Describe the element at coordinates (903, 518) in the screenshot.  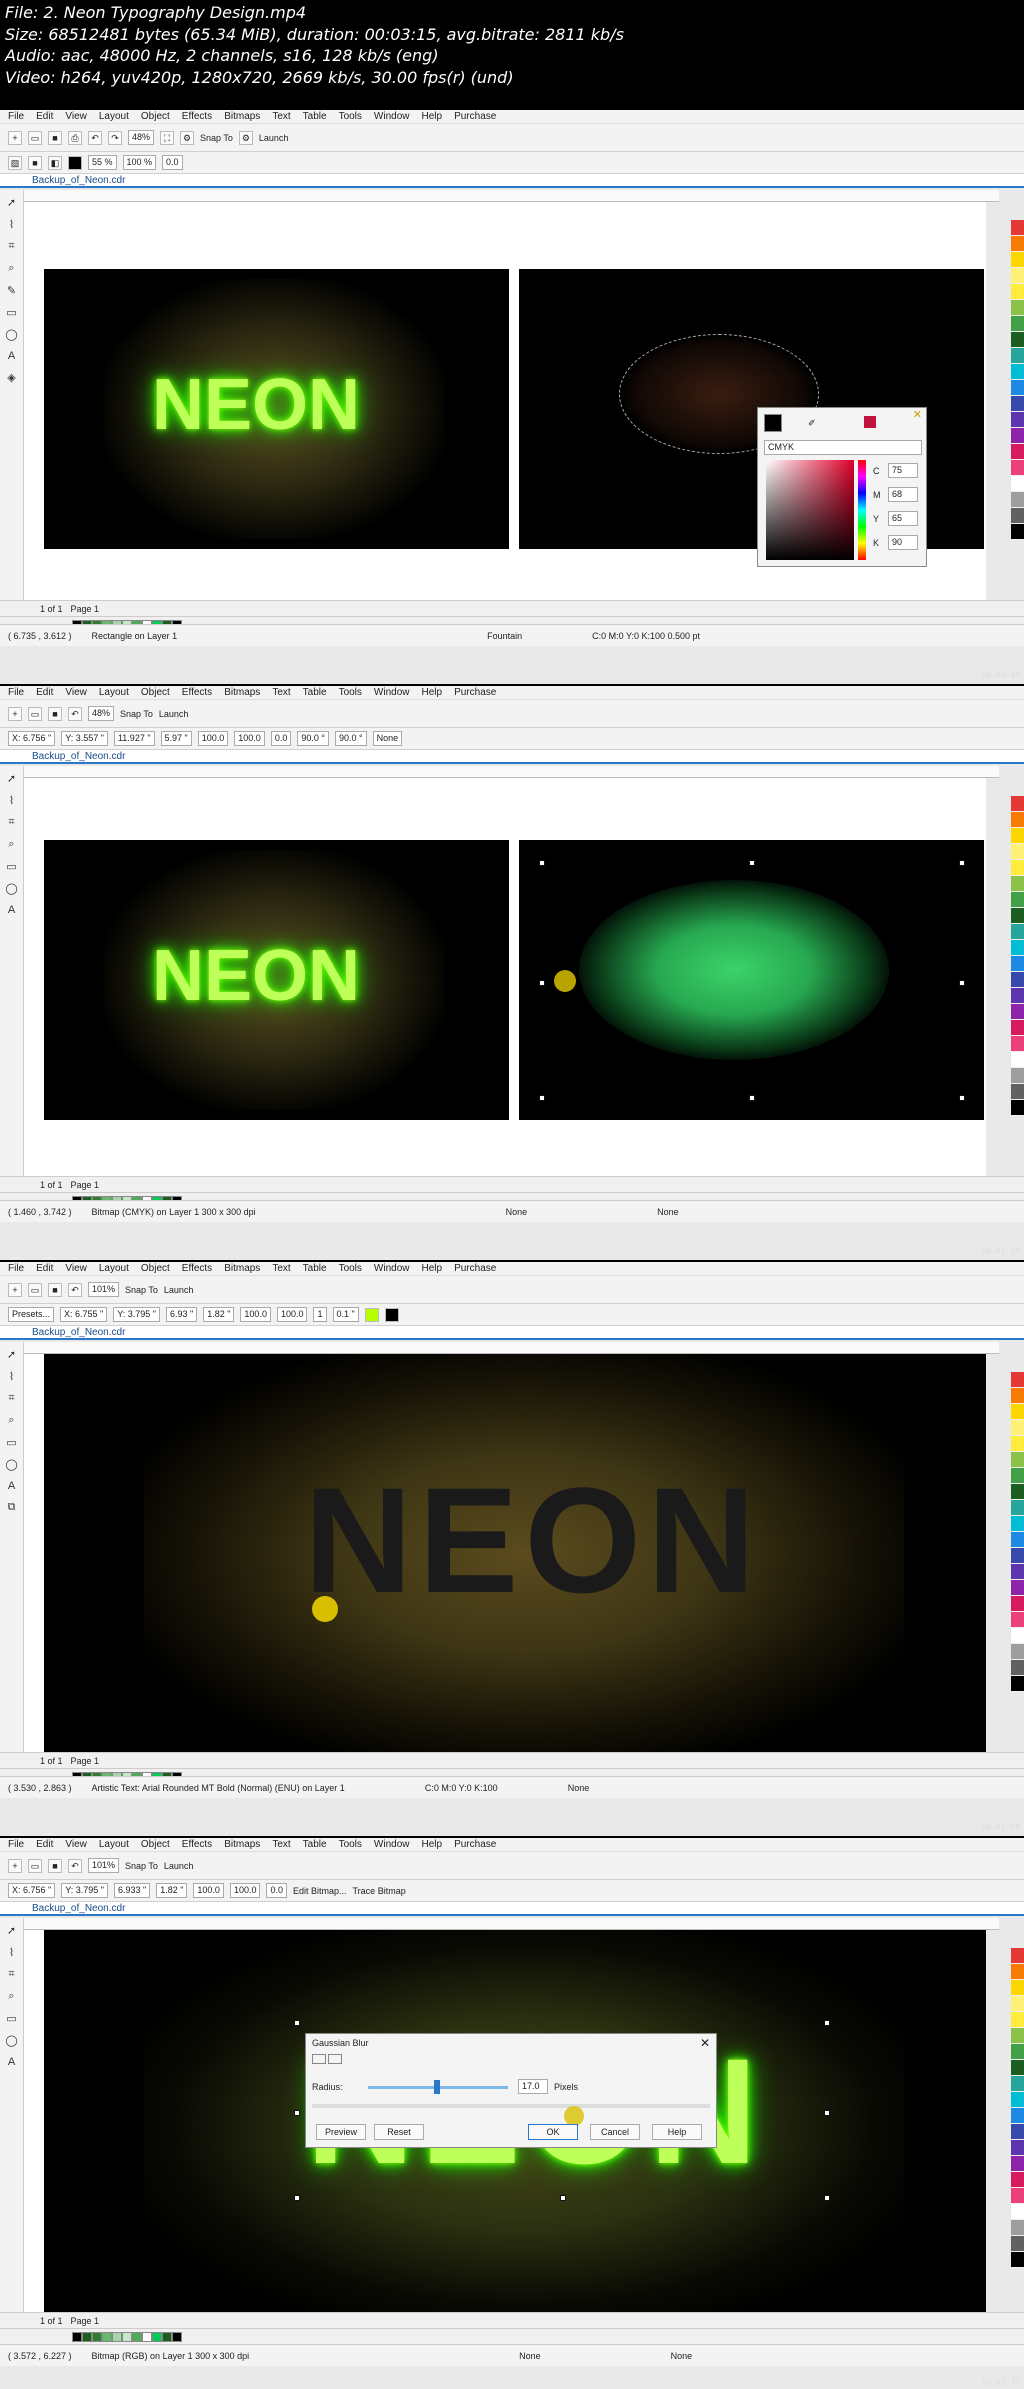
I see `y-field: 65` at that location.